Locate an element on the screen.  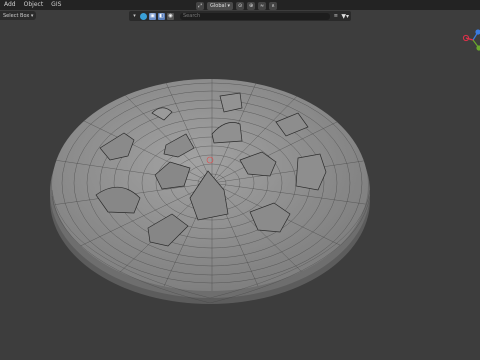
outliner-filter-bar: ▾ ▣ ◧ ◉ Search ≡ ▼▾ is located at coordinates (240, 16).